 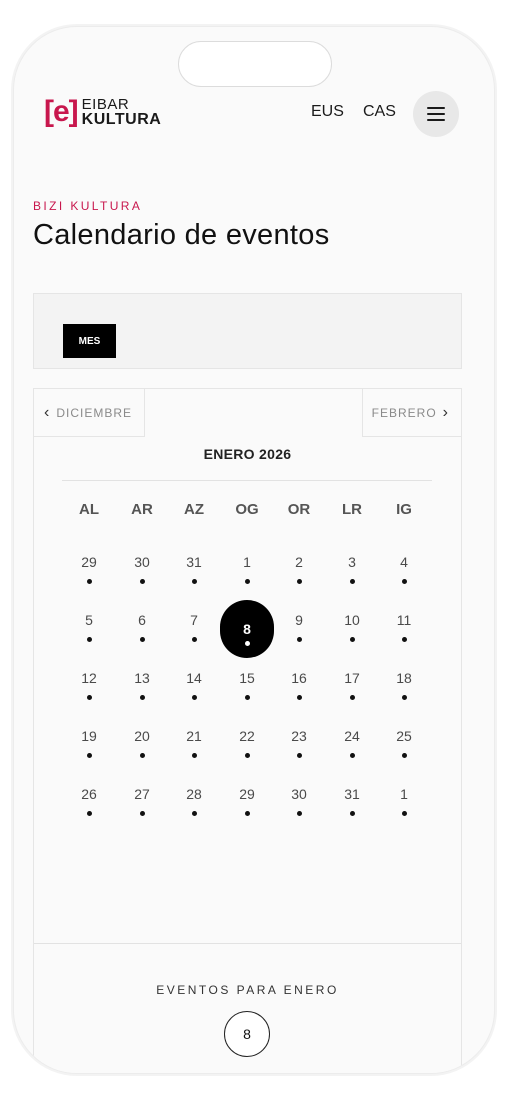 I want to click on day-cell: 4, so click(x=404, y=569).